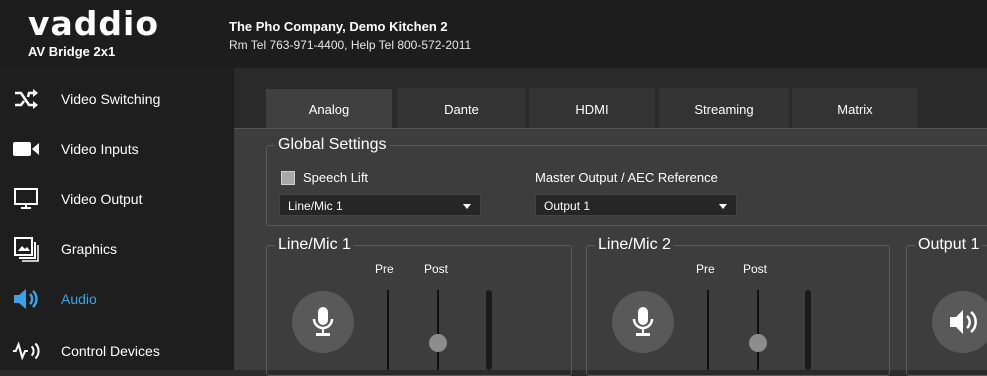 The image size is (987, 376). I want to click on speech-lift-source-value: Line/Mic 1, so click(315, 206).